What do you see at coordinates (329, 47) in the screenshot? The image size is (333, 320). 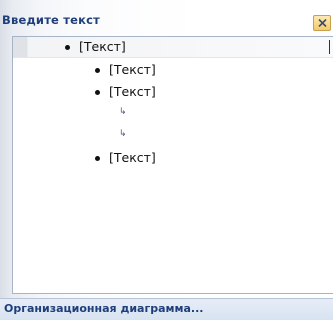 I see `text-cursor` at bounding box center [329, 47].